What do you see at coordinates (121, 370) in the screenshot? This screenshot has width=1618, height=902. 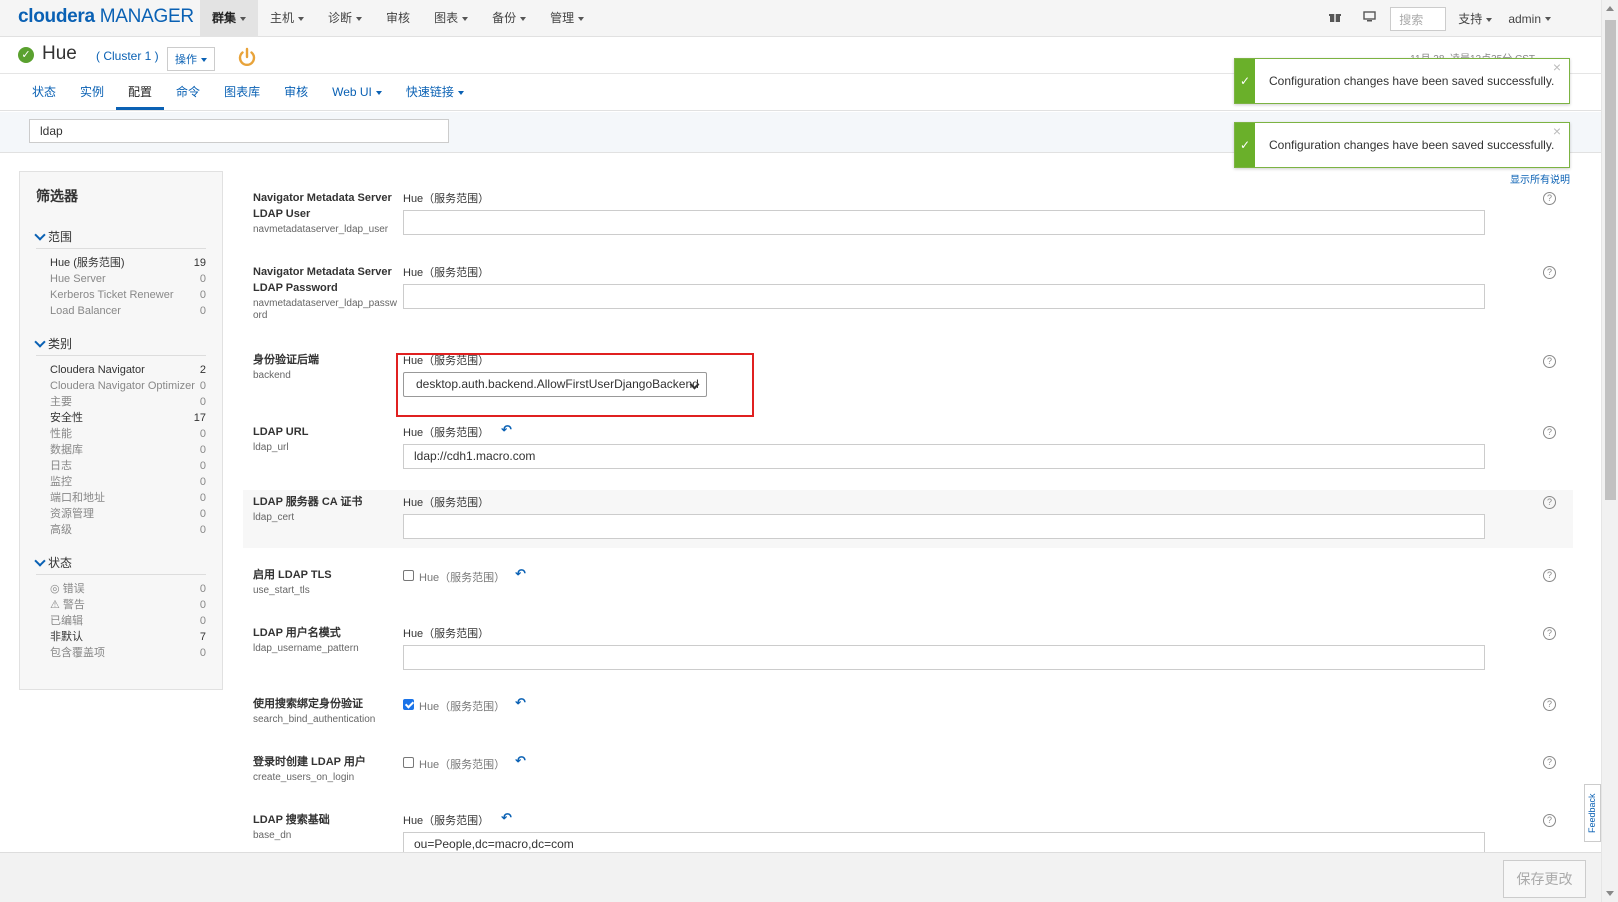 I see `filter-item: Cloudera Navigator 2` at bounding box center [121, 370].